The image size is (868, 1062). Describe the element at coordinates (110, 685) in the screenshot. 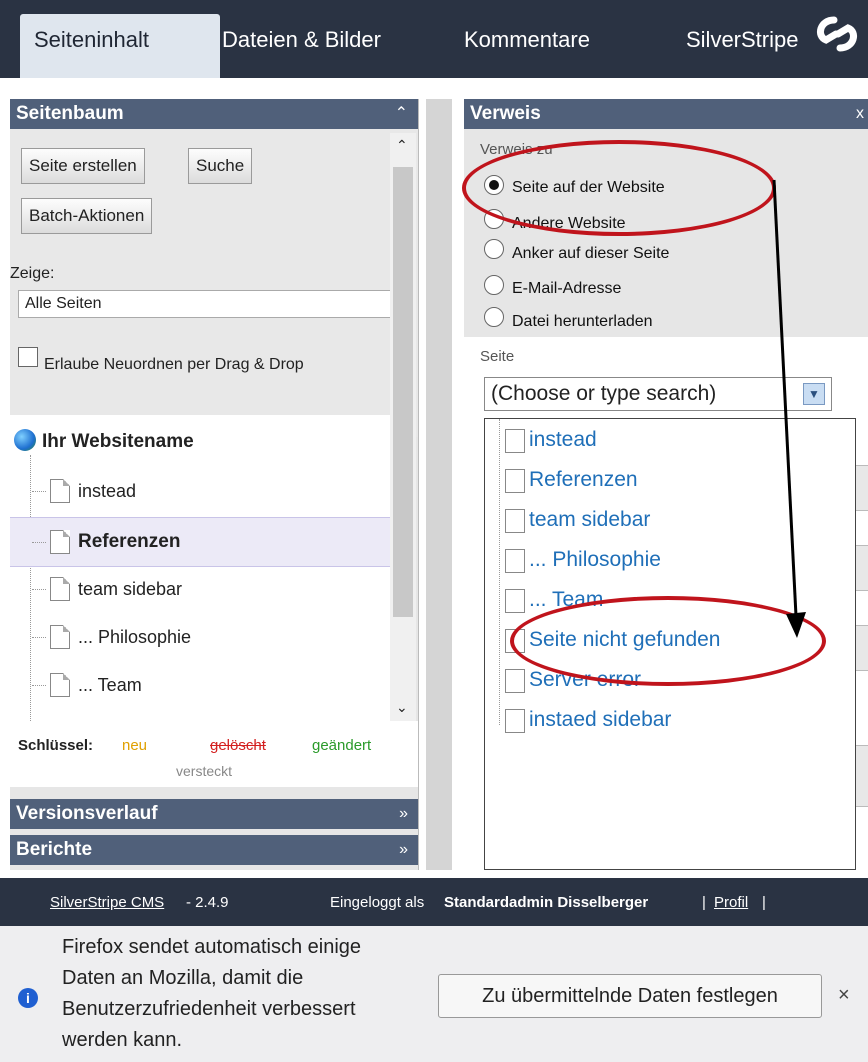

I see `tree-item-label: ... Team` at that location.